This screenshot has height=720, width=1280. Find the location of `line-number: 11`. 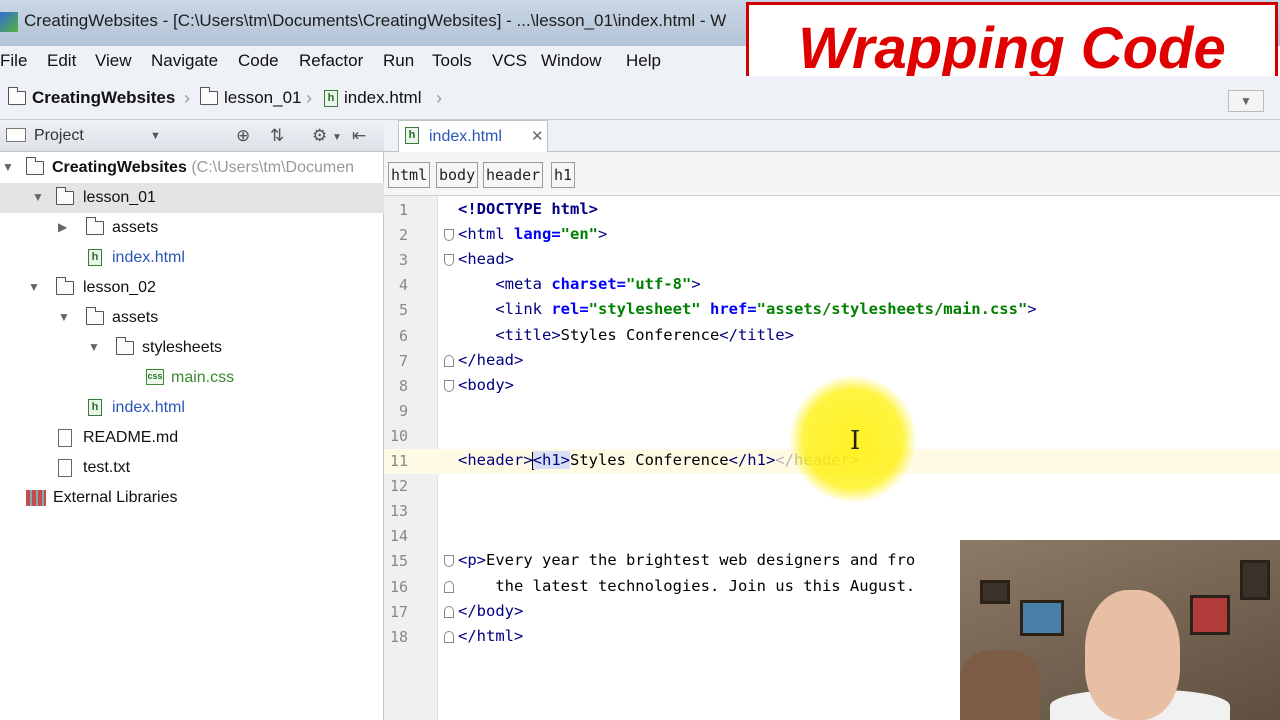

line-number: 11 is located at coordinates (398, 461).